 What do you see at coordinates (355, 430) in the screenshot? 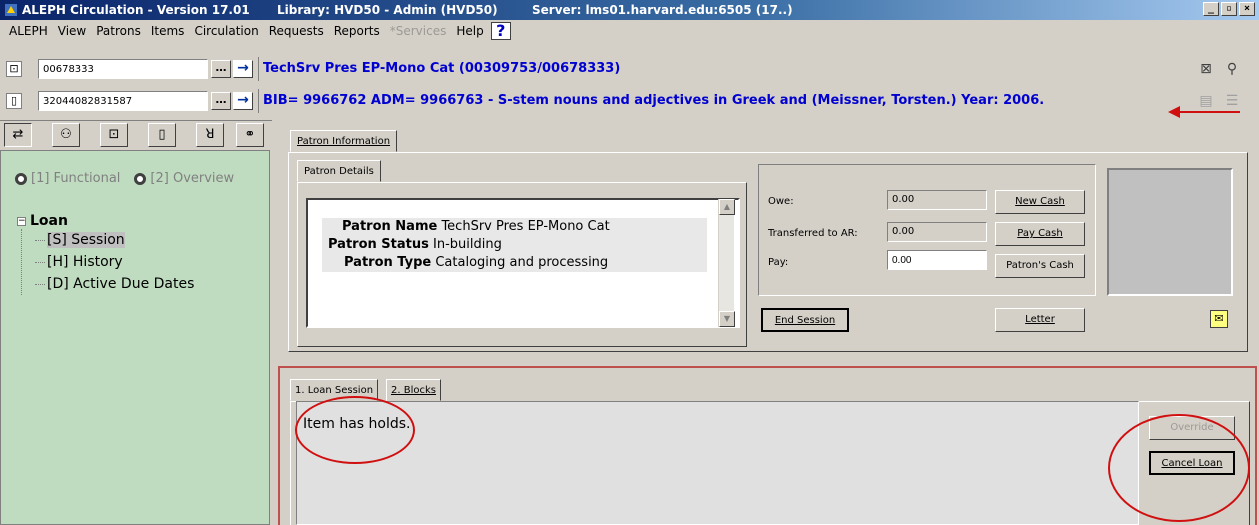
I see `annotation-ellipse-message` at bounding box center [355, 430].